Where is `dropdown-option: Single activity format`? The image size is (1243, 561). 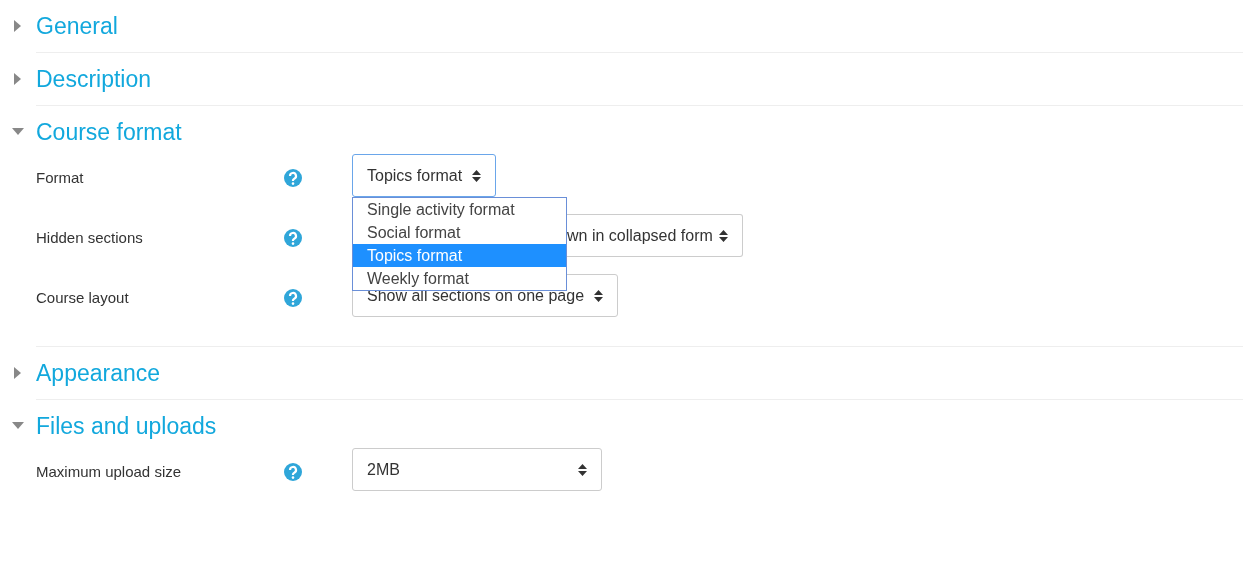 dropdown-option: Single activity format is located at coordinates (459, 209).